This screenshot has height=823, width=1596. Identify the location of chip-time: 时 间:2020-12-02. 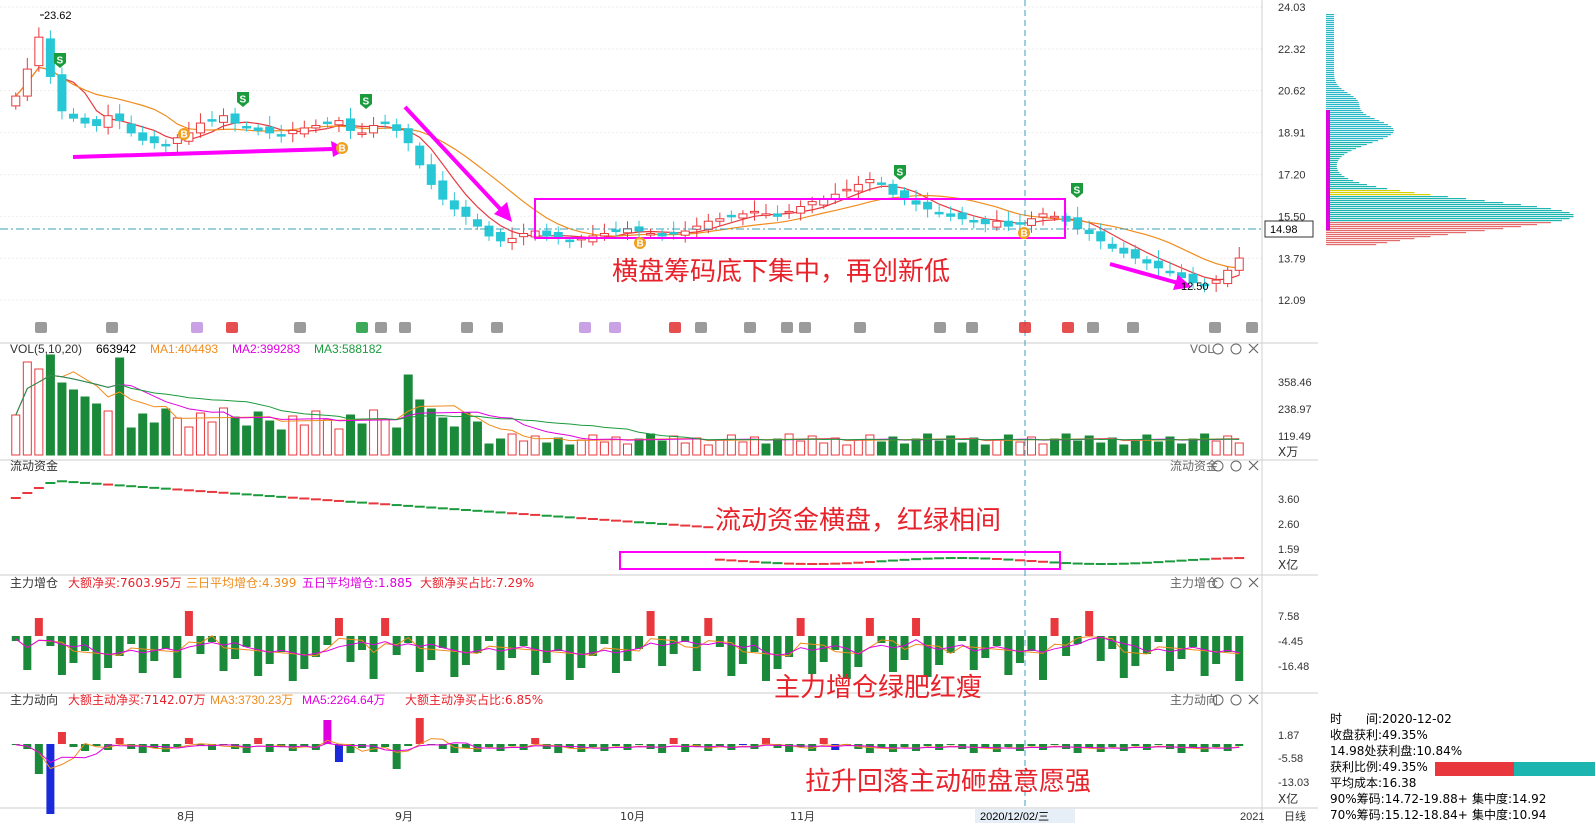
(1391, 719).